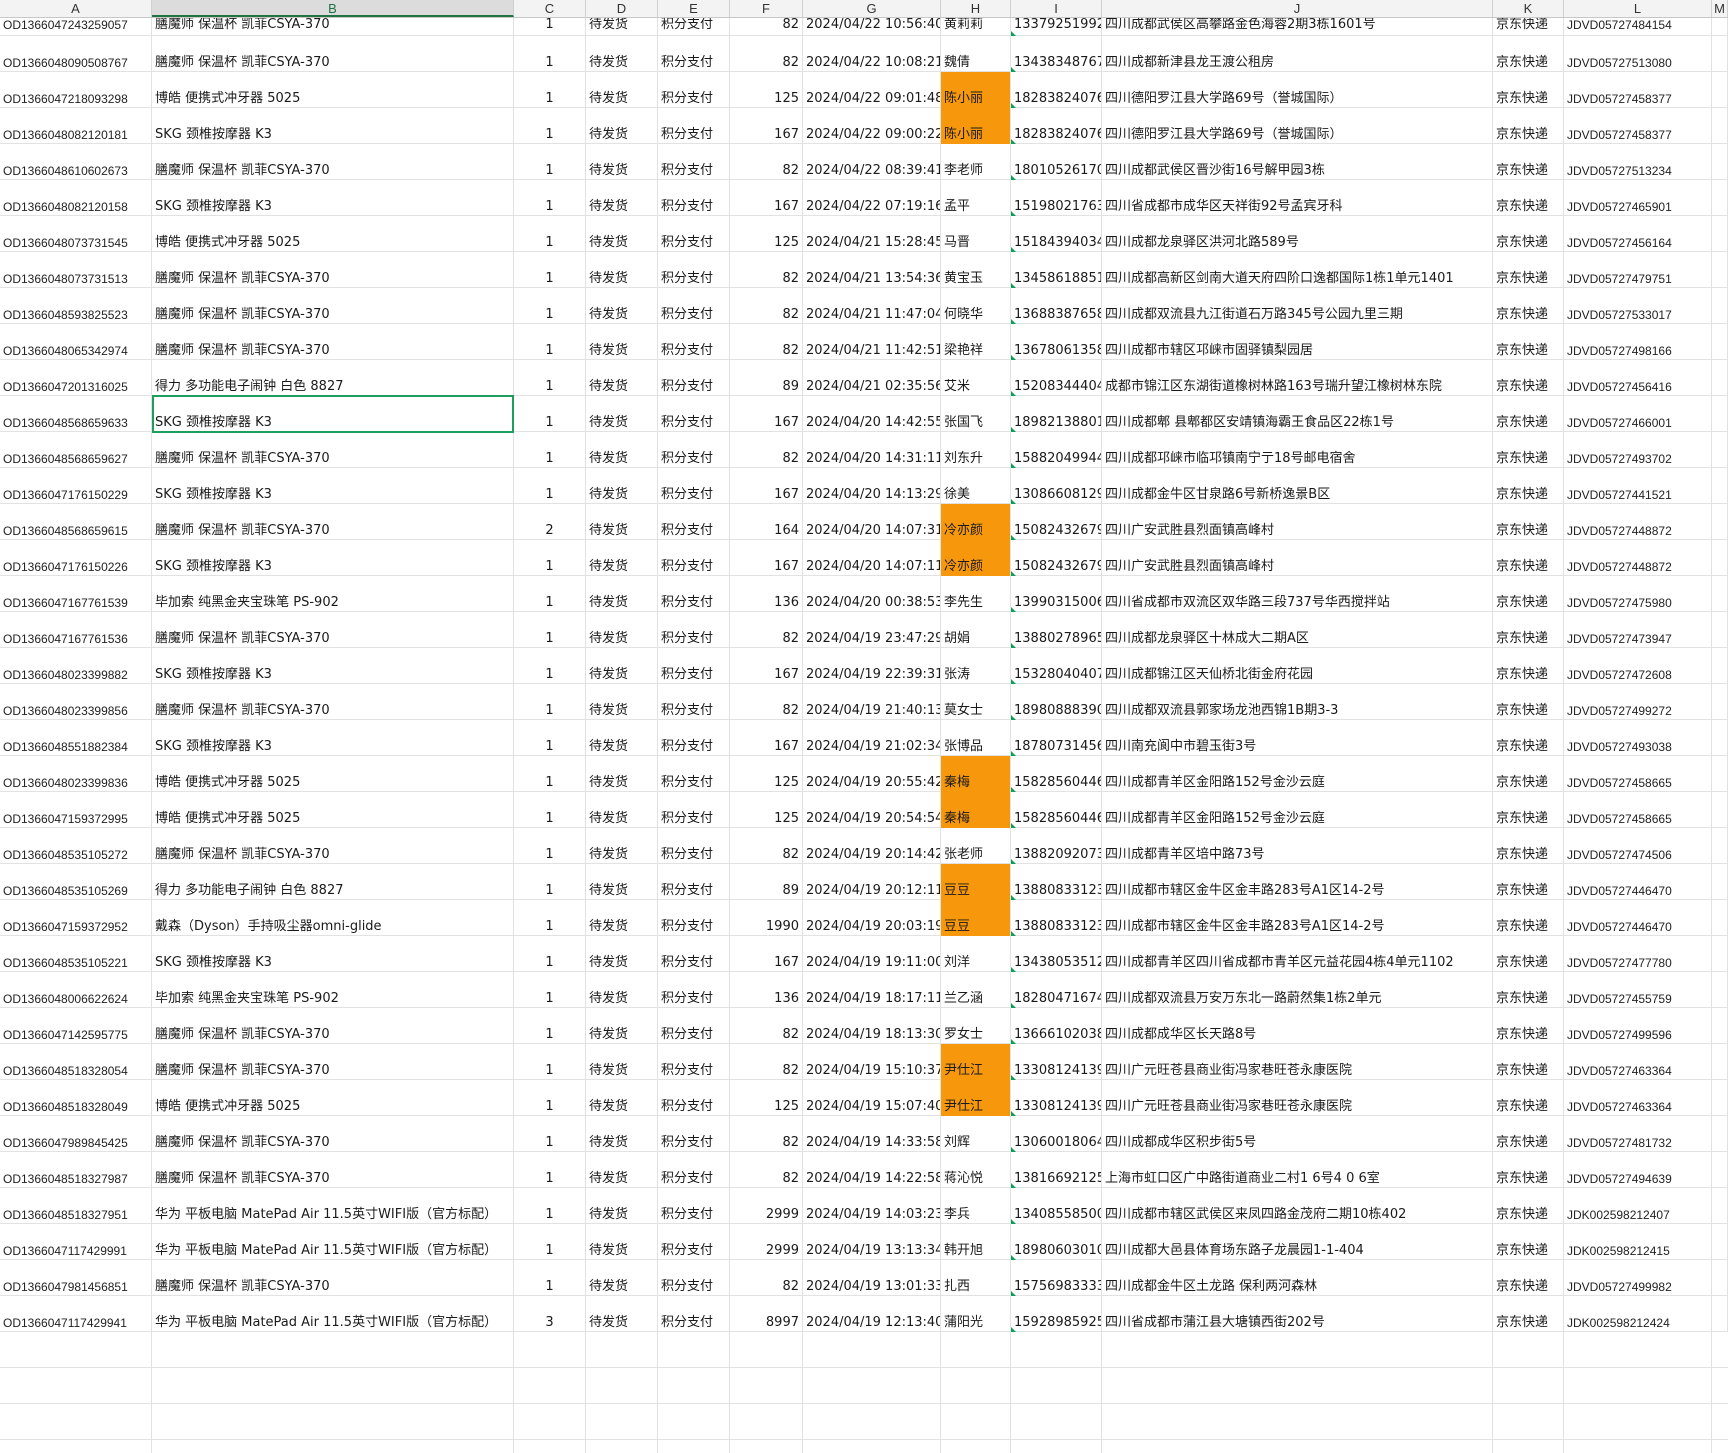  What do you see at coordinates (76, 666) in the screenshot?
I see `cell-id: OD1366048023399882` at bounding box center [76, 666].